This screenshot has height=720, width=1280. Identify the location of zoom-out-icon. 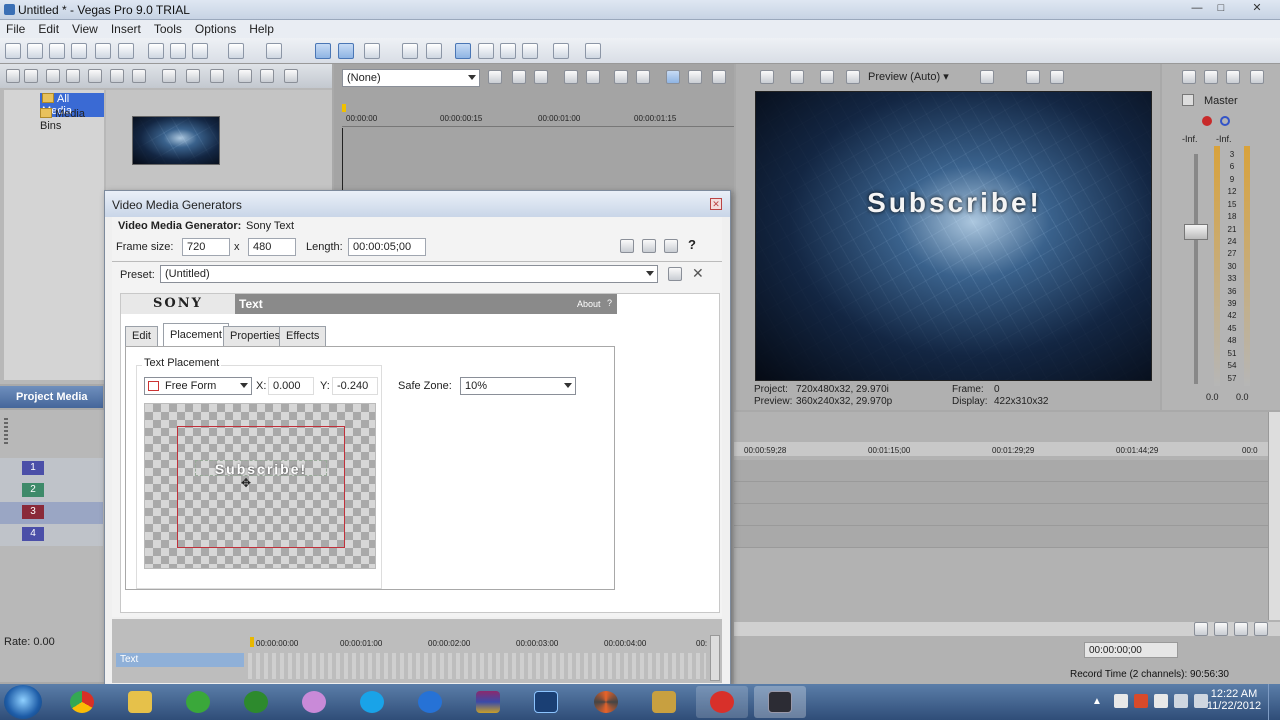
(1241, 629).